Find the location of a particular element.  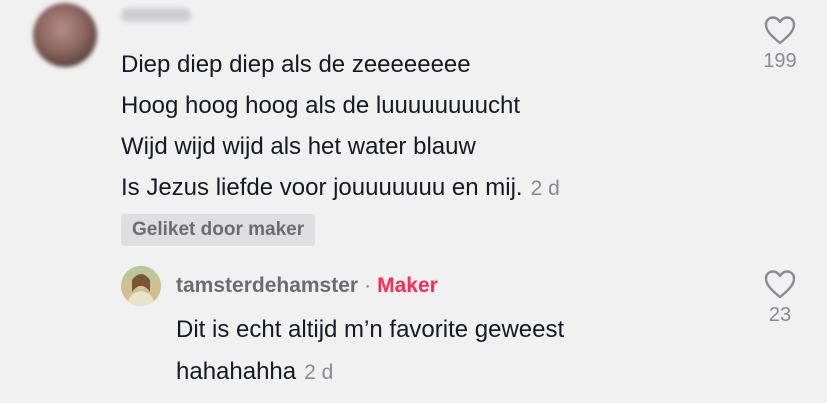

reply-like-count: 23 is located at coordinates (780, 315).